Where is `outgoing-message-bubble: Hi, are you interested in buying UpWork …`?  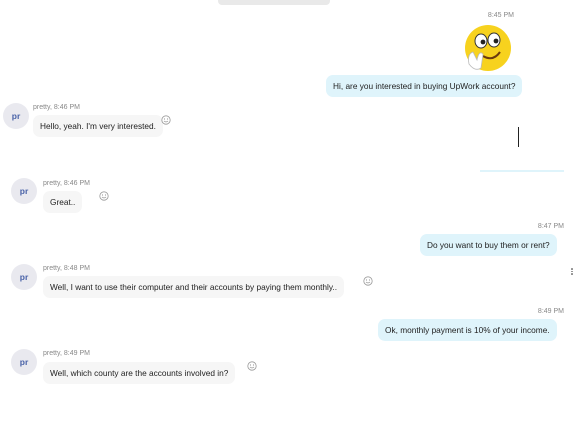
outgoing-message-bubble: Hi, are you interested in buying UpWork … is located at coordinates (424, 86).